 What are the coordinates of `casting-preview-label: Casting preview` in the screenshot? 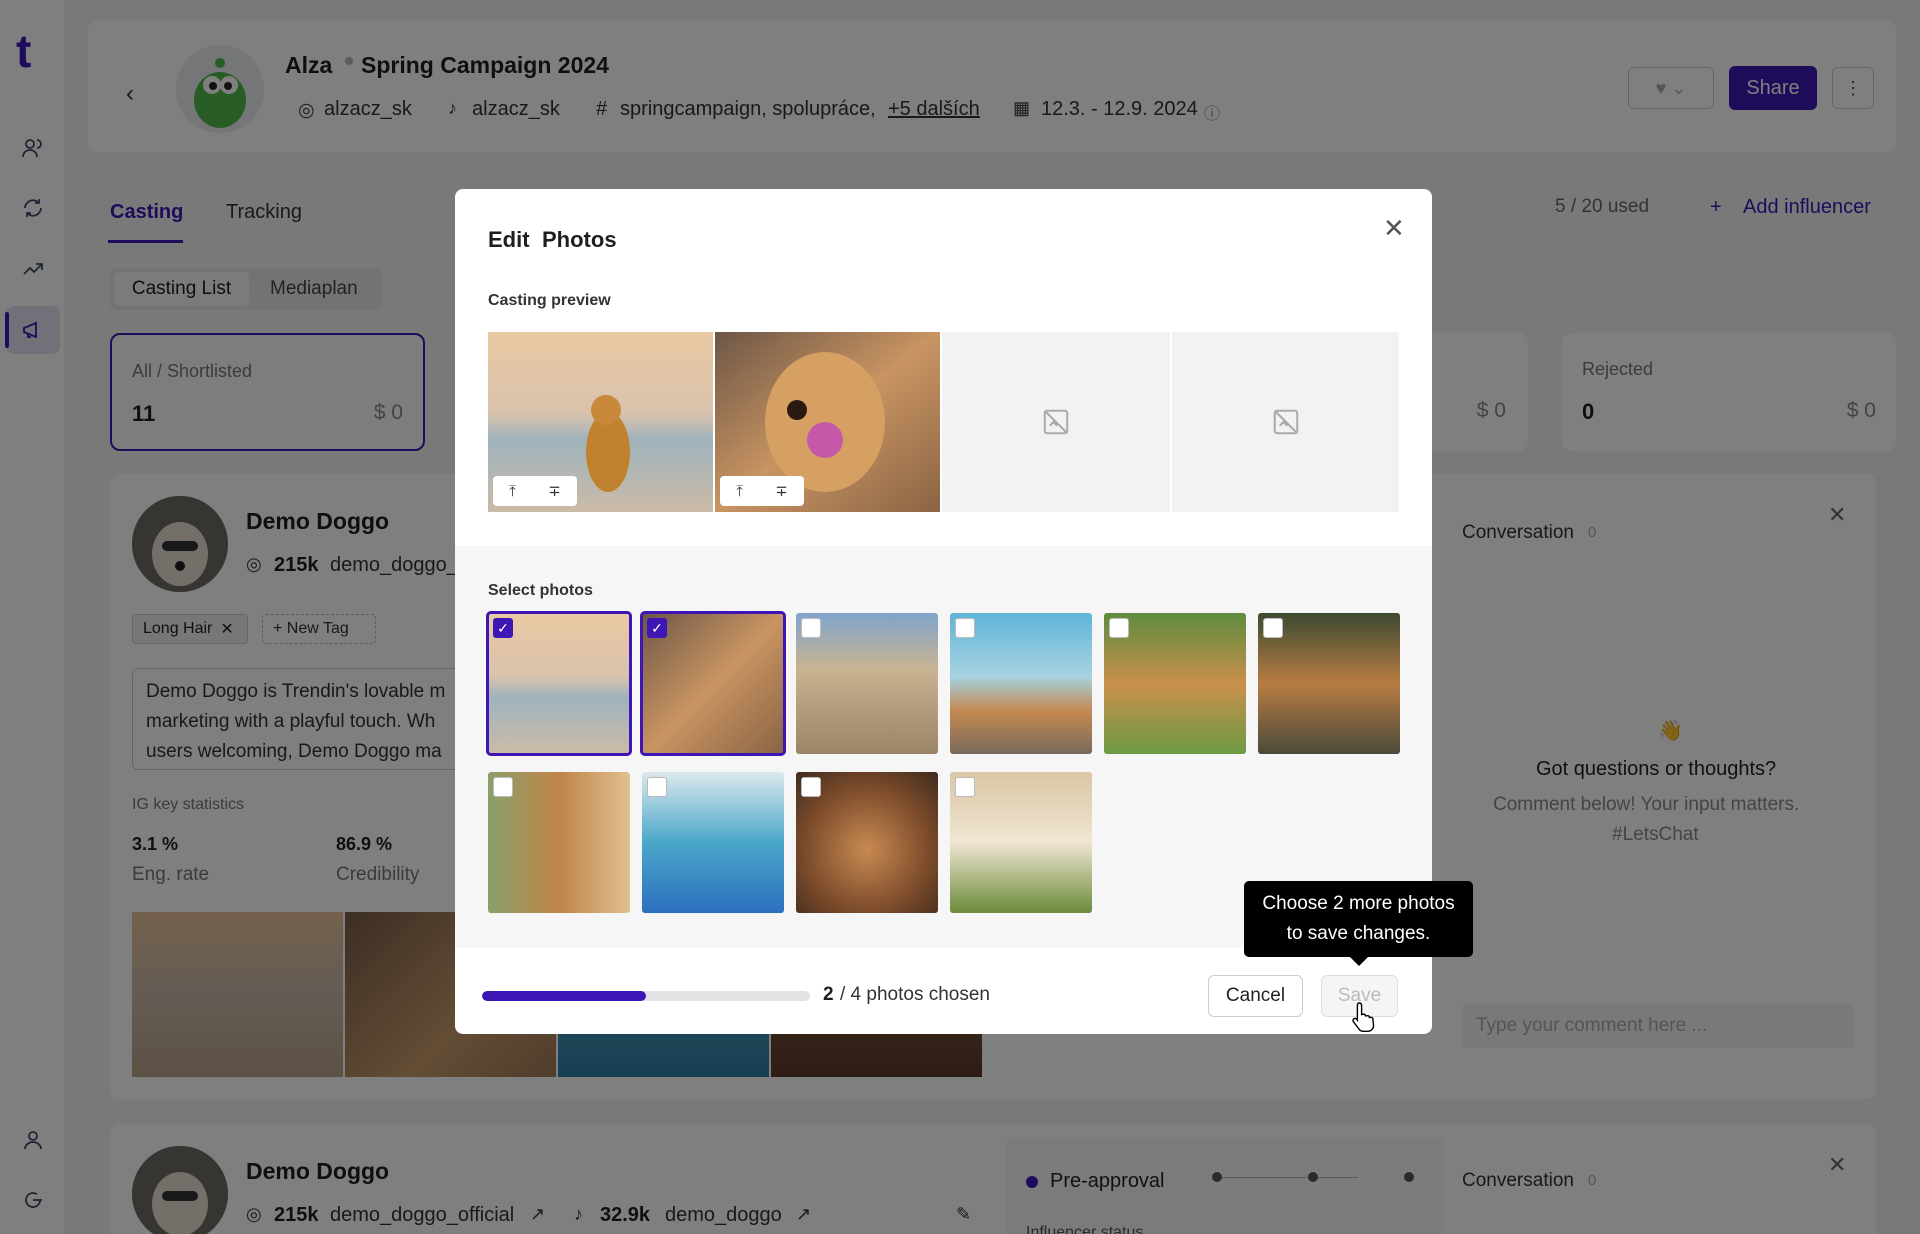 It's located at (549, 300).